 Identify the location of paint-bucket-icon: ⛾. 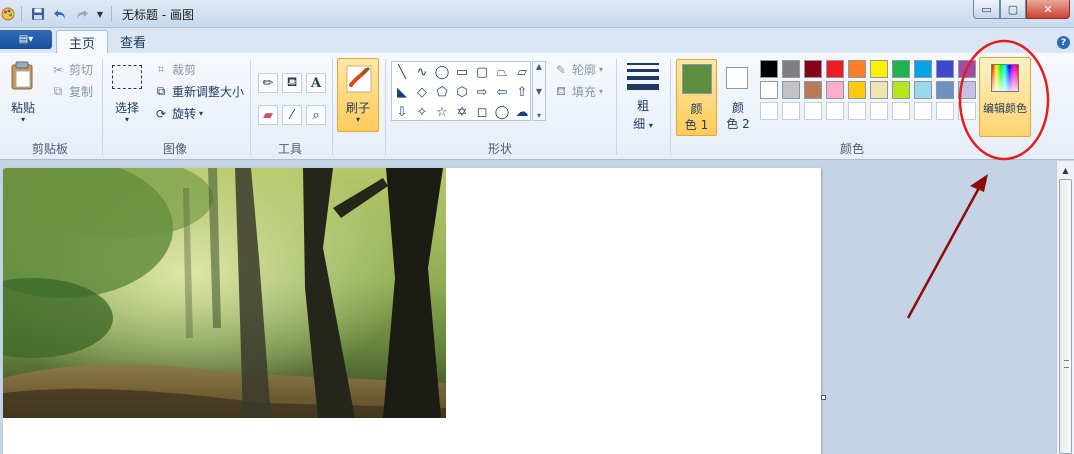
(292, 82).